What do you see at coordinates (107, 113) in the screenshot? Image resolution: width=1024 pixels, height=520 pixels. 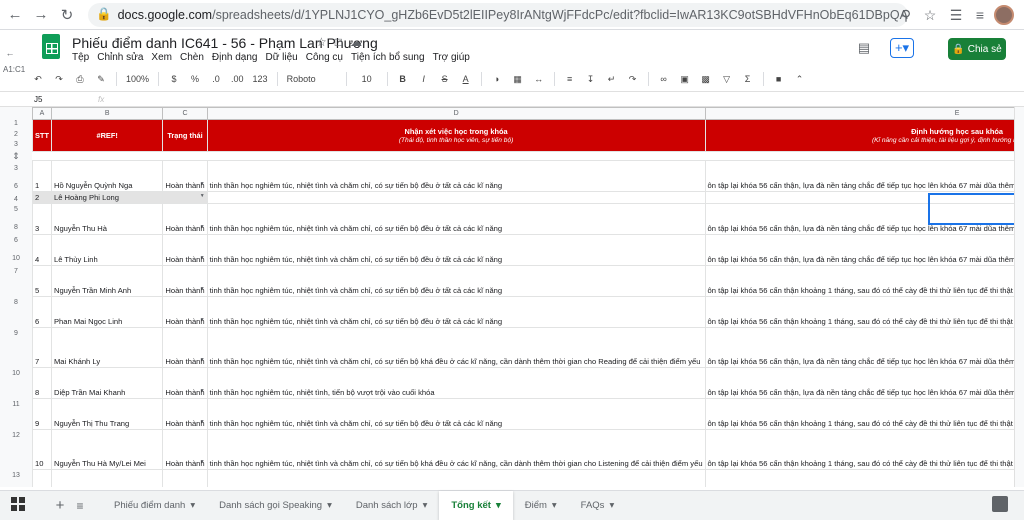 I see `column-header: B` at bounding box center [107, 113].